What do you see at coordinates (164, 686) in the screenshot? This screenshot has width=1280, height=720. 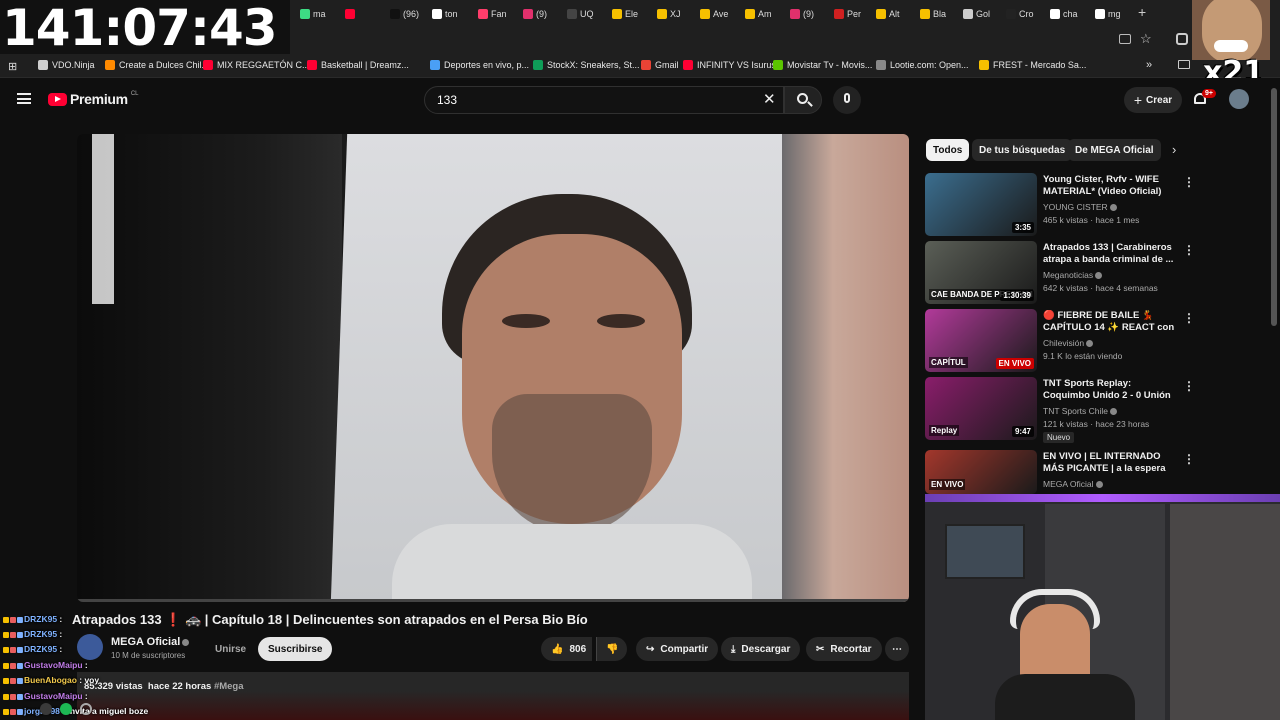 I see `video-stats: 85.329 vistas hace 22 horas #Mega` at bounding box center [164, 686].